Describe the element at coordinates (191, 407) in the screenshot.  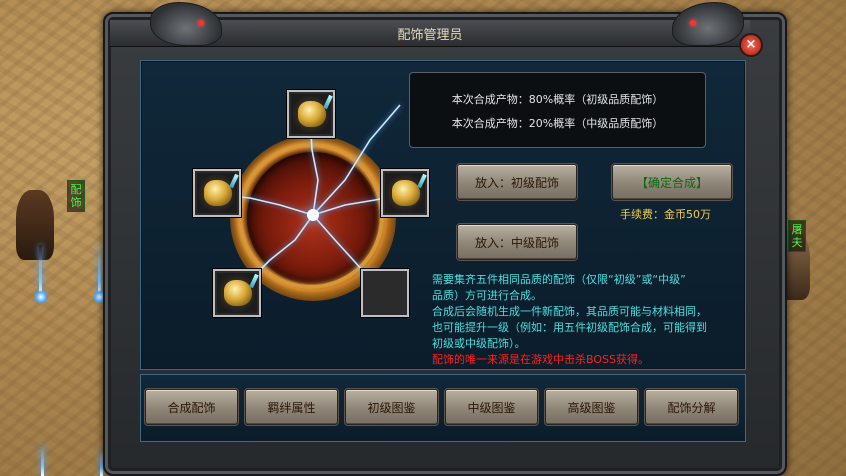
I see `tab-synthesize-accessory: 合成配饰` at that location.